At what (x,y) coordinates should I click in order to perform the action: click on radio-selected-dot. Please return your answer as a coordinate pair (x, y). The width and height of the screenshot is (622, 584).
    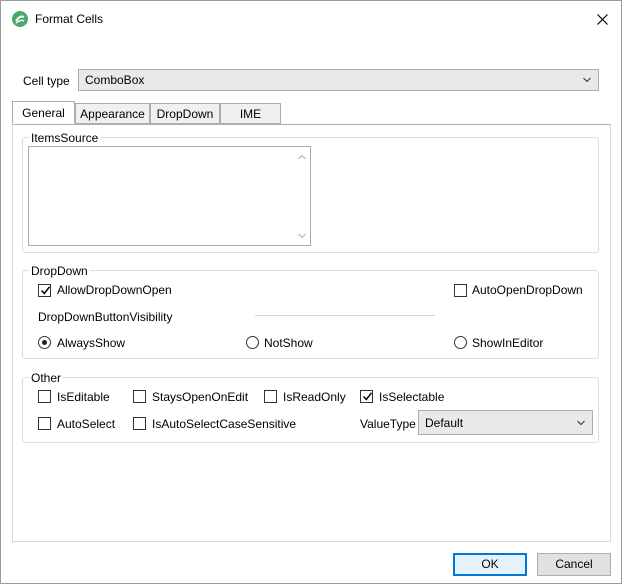
    Looking at the image, I should click on (44, 342).